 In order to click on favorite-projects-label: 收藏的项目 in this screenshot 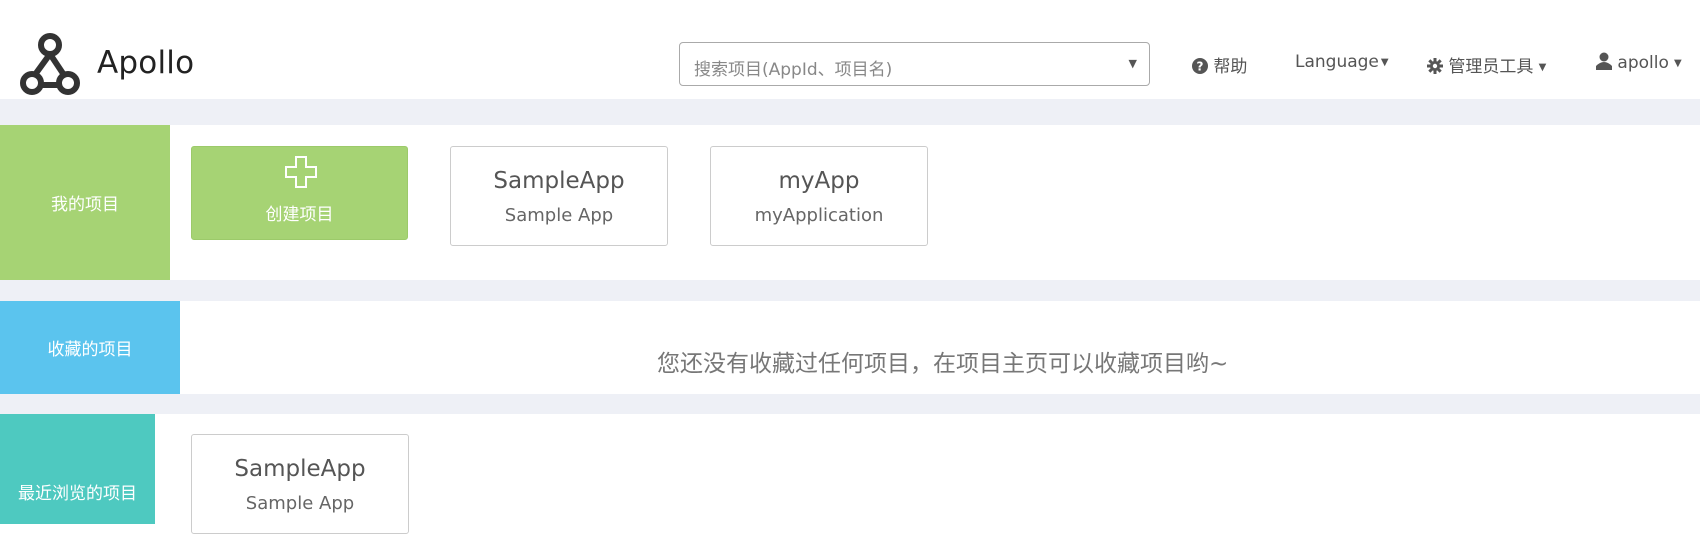, I will do `click(90, 347)`.